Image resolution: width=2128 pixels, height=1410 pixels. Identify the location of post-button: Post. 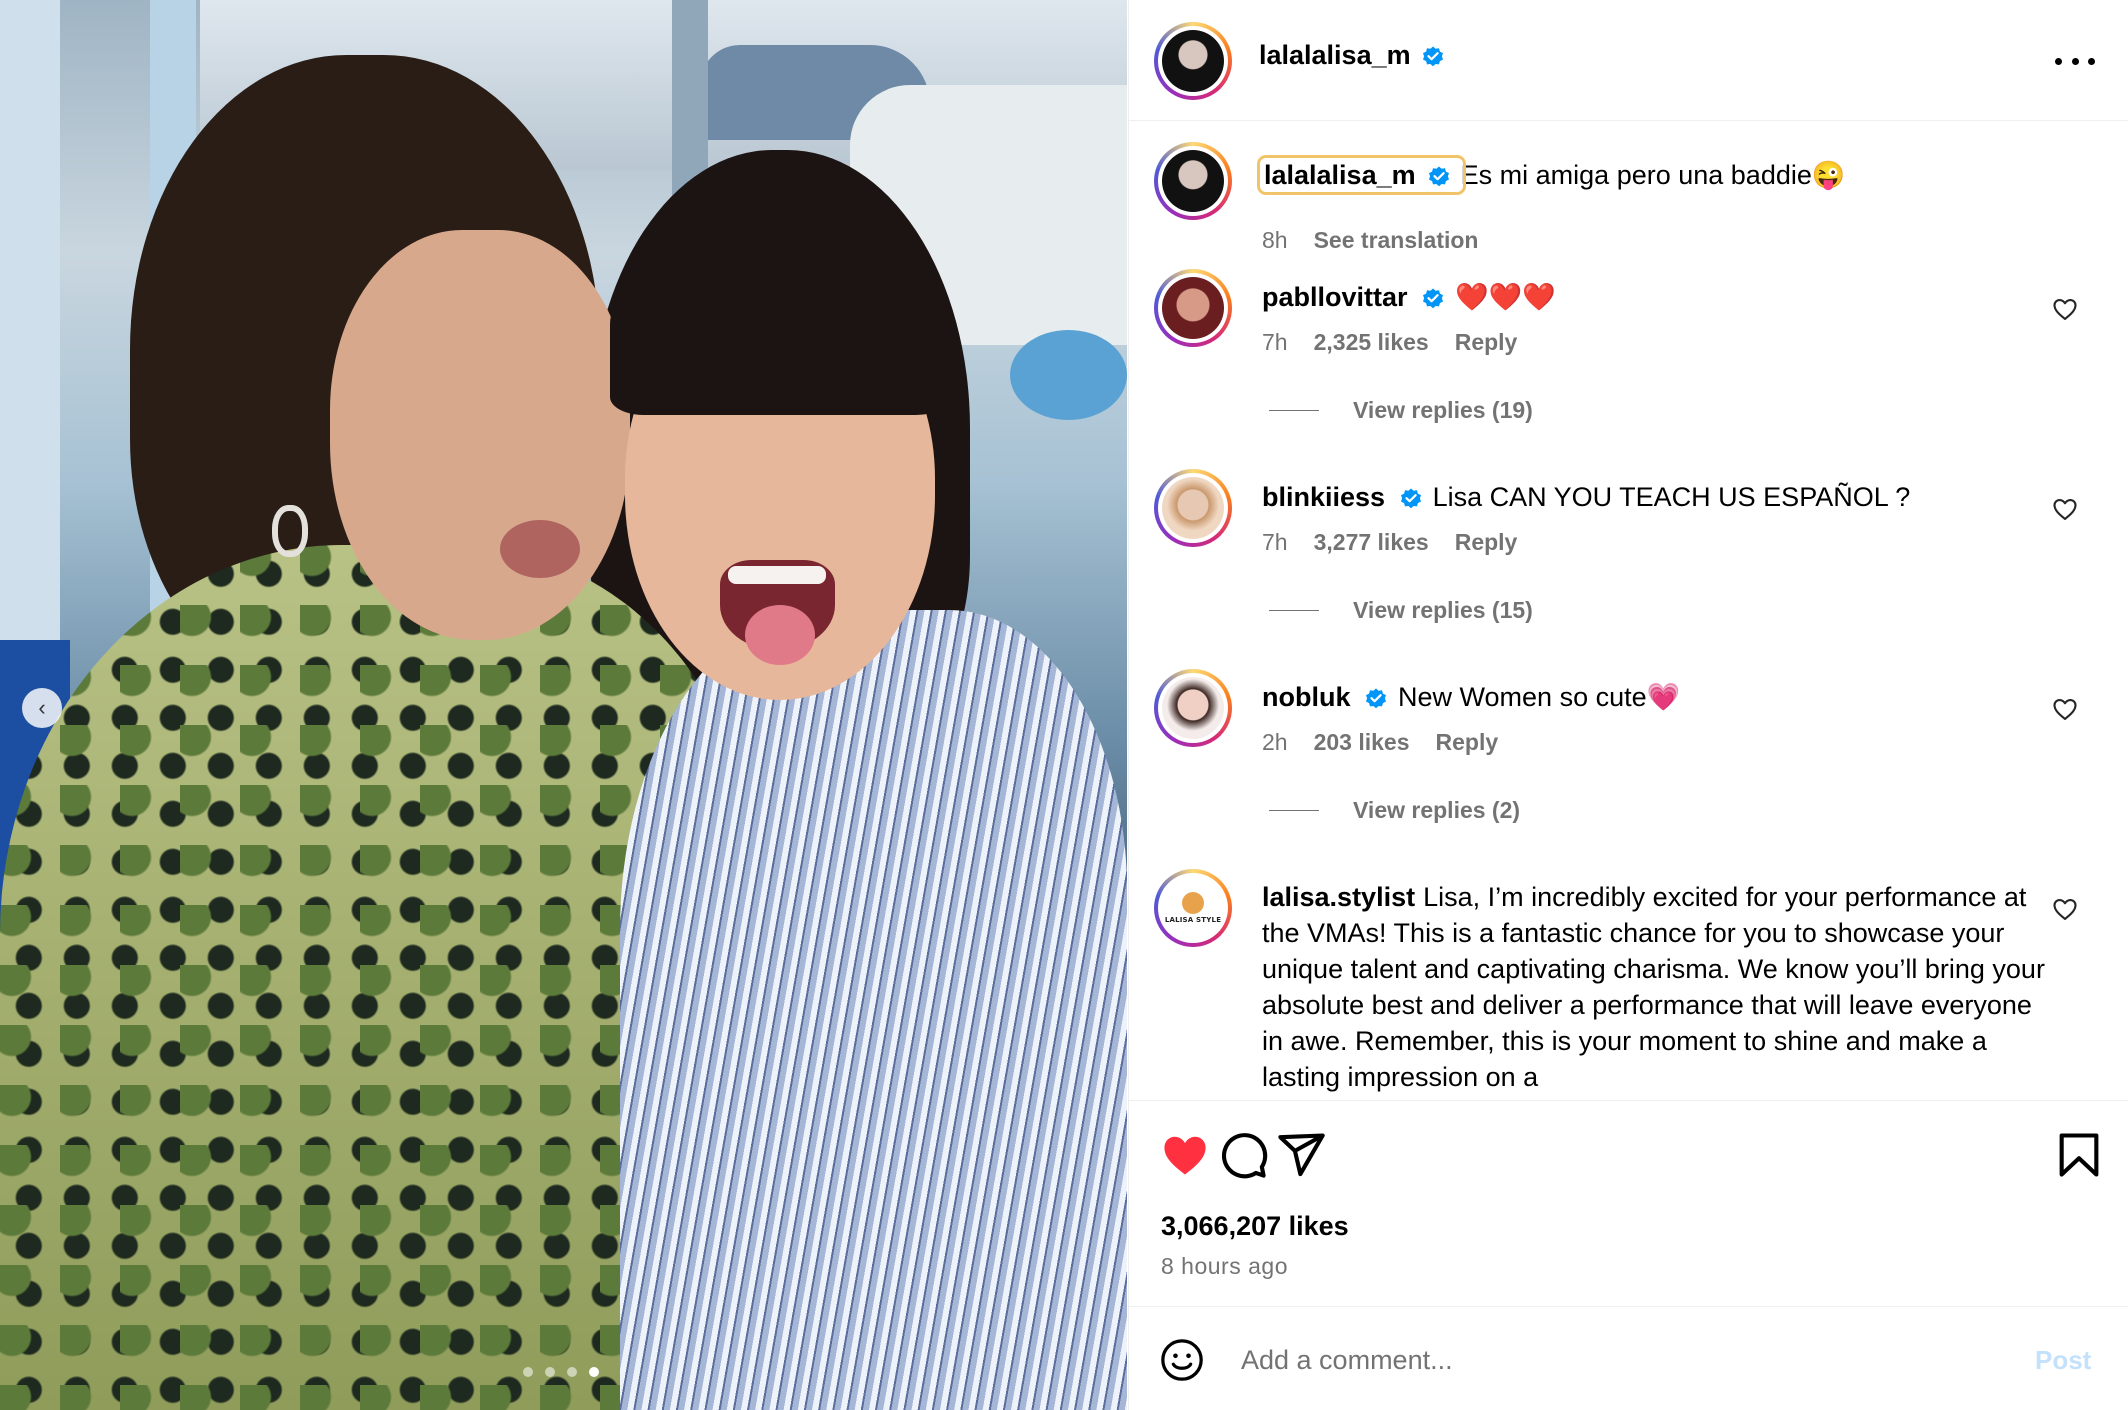
(2063, 1360).